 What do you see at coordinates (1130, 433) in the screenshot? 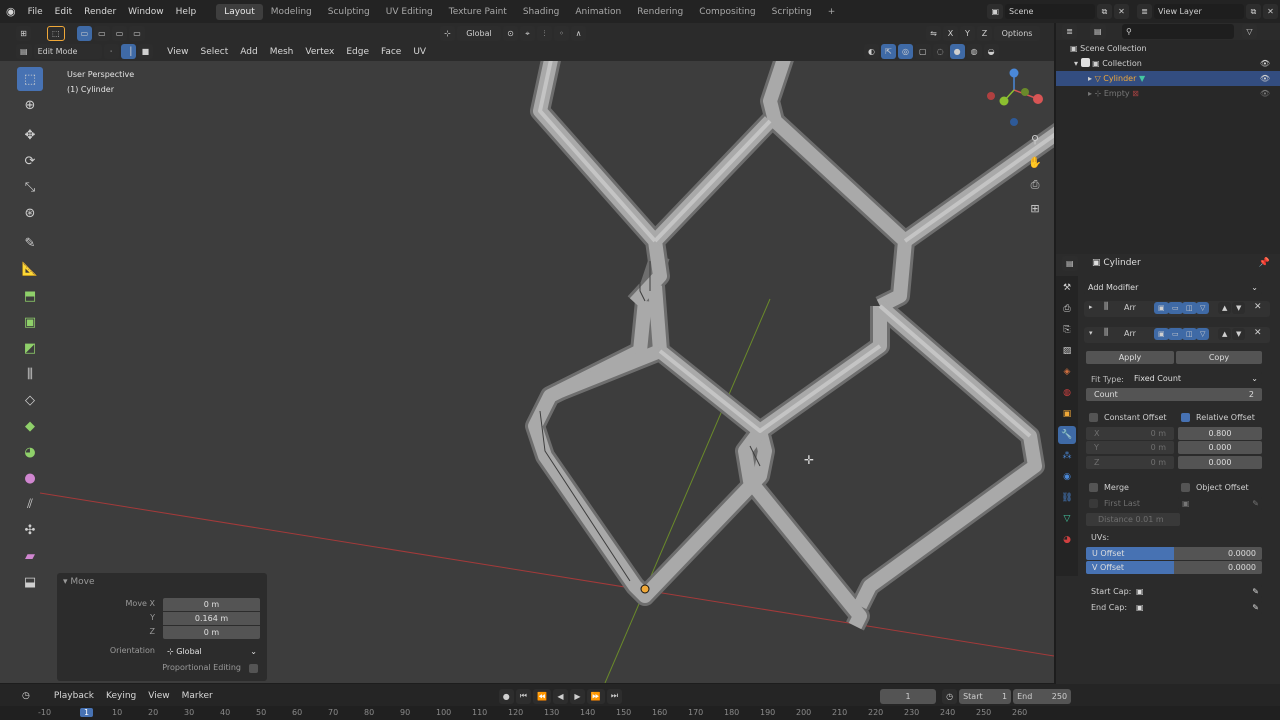
I see `constant-x-field: X0 m` at bounding box center [1130, 433].